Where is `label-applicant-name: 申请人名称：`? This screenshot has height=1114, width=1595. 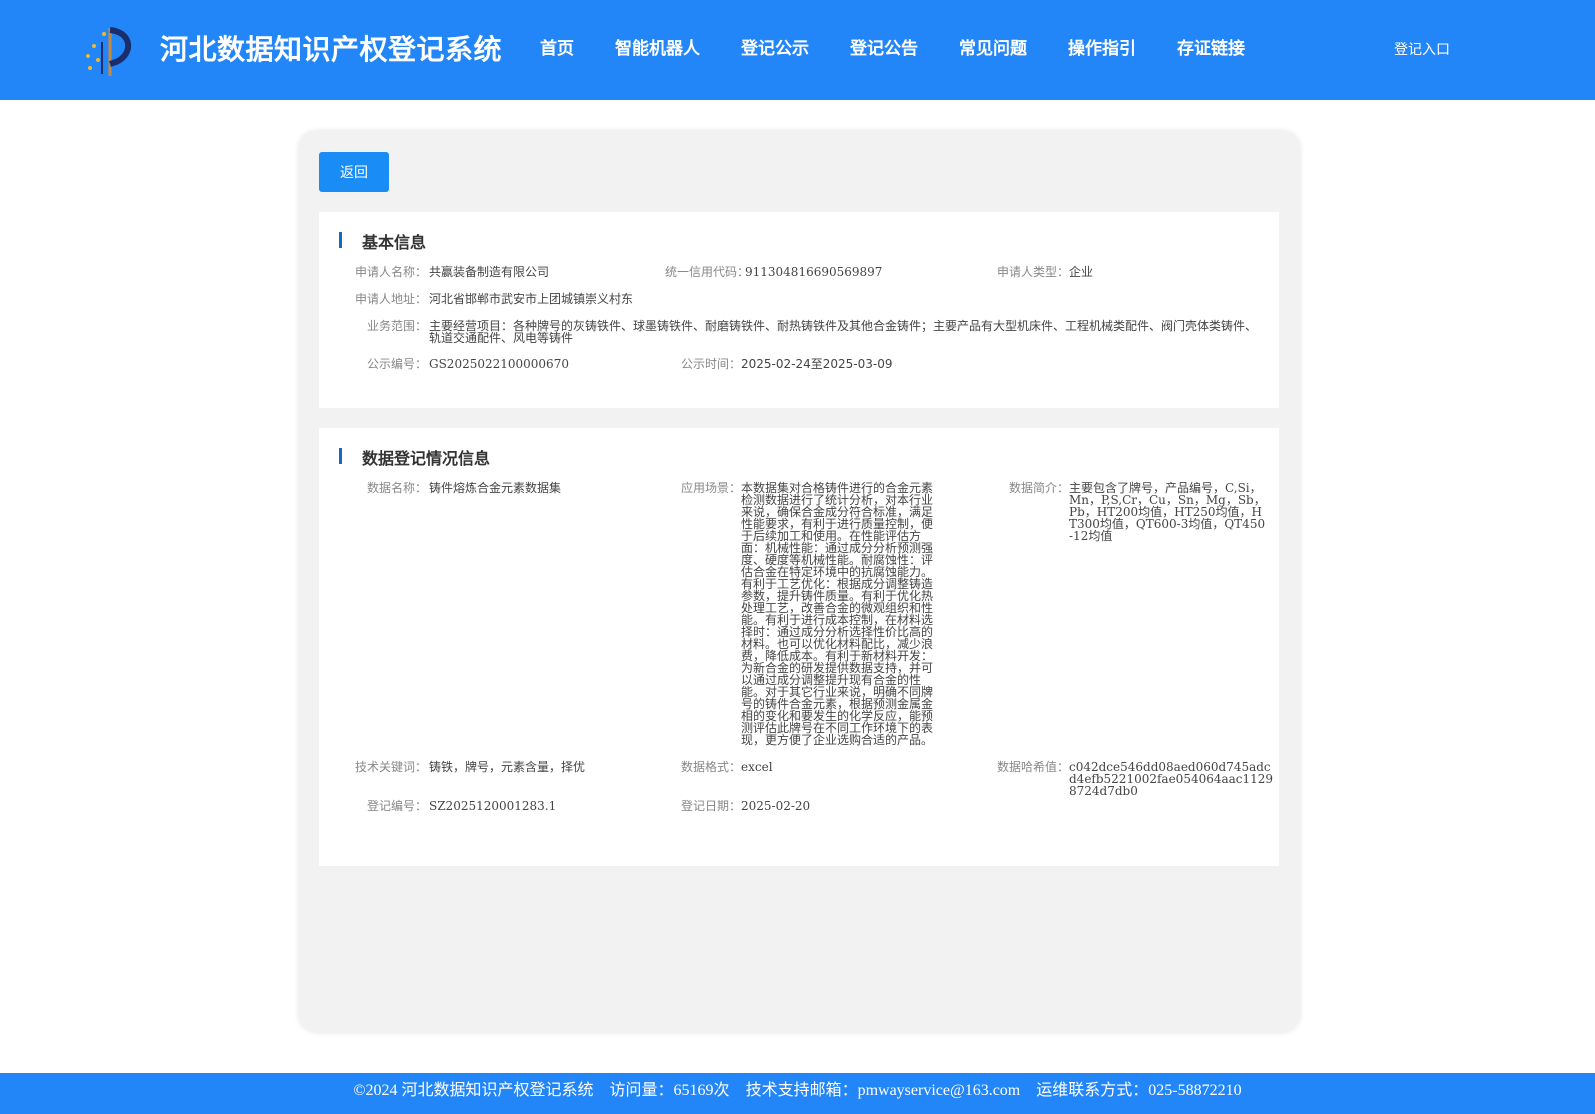 label-applicant-name: 申请人名称： is located at coordinates (390, 272).